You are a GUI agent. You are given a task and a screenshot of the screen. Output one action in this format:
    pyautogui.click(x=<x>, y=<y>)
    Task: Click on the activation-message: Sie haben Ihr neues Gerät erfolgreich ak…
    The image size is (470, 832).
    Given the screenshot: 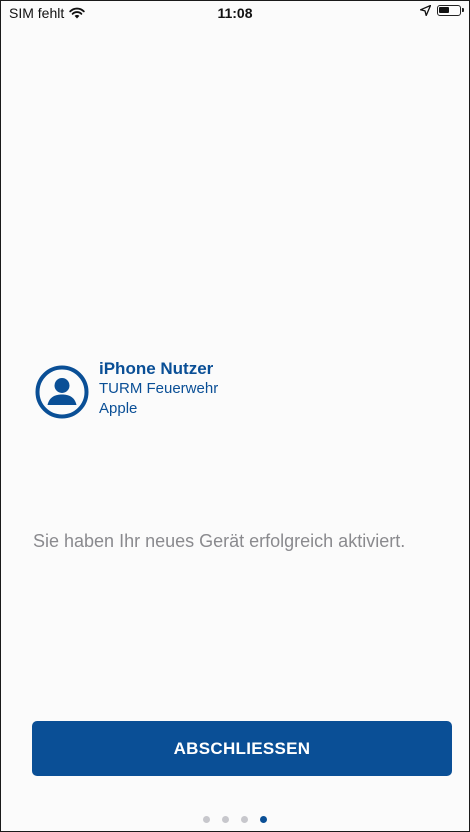 What is the action you would take?
    pyautogui.click(x=219, y=541)
    